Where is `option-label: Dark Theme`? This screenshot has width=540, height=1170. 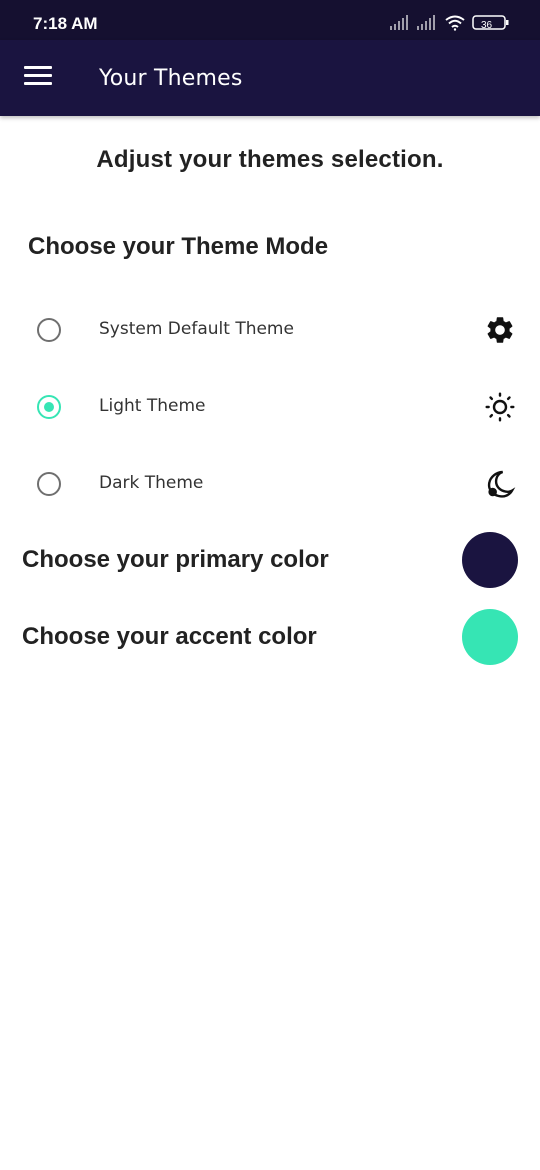 option-label: Dark Theme is located at coordinates (151, 483).